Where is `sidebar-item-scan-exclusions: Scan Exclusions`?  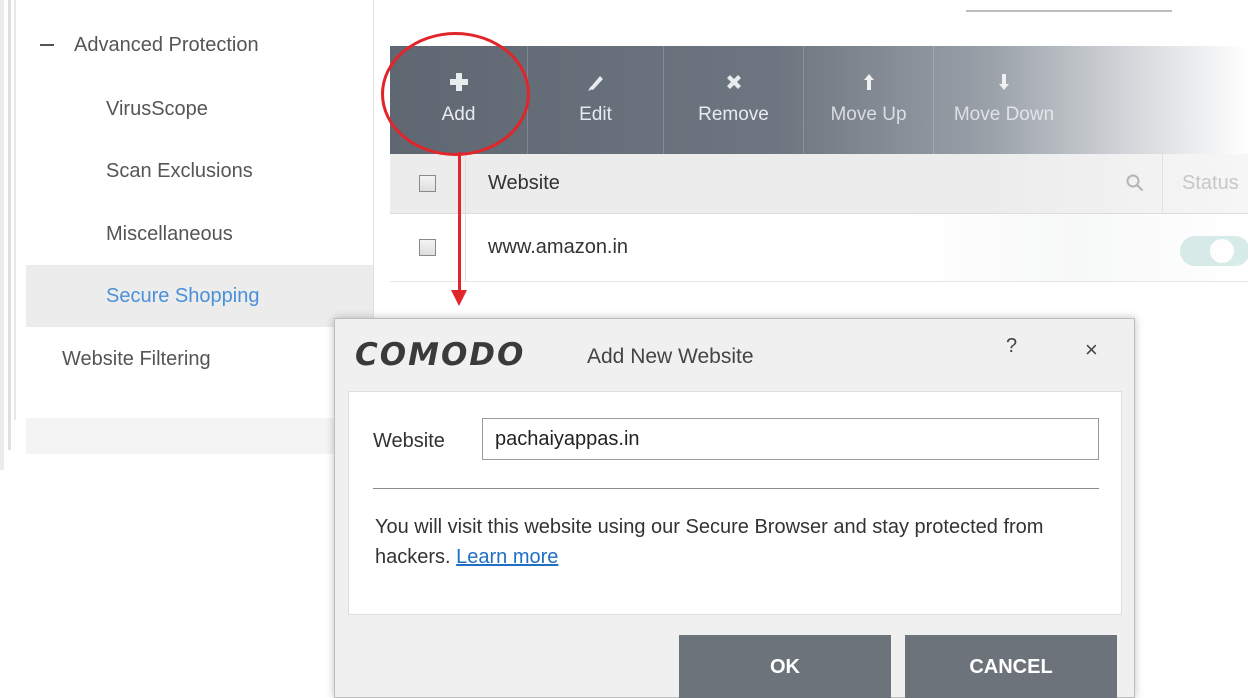
sidebar-item-scan-exclusions: Scan Exclusions is located at coordinates (200, 171).